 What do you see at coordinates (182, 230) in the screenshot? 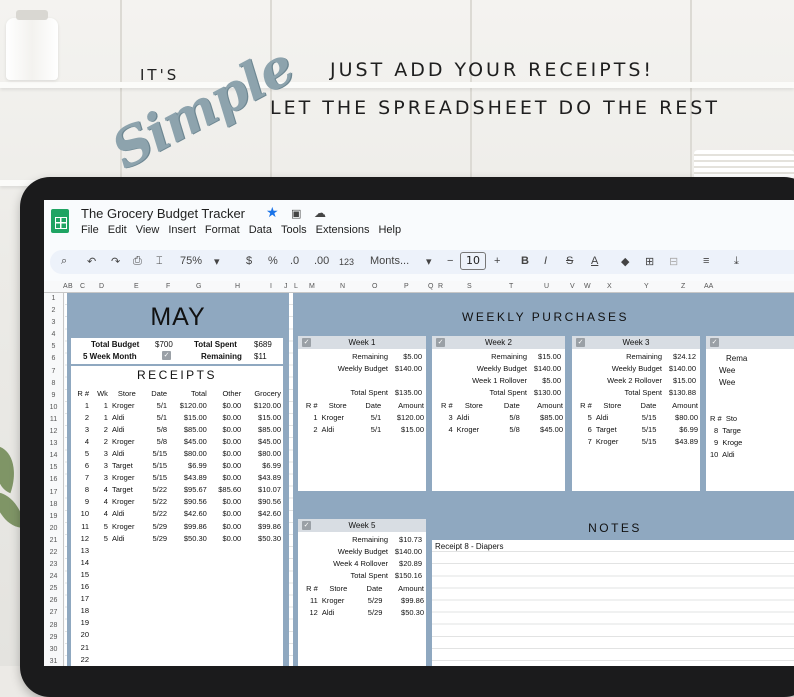
I see `menu-insert: Insert` at bounding box center [182, 230].